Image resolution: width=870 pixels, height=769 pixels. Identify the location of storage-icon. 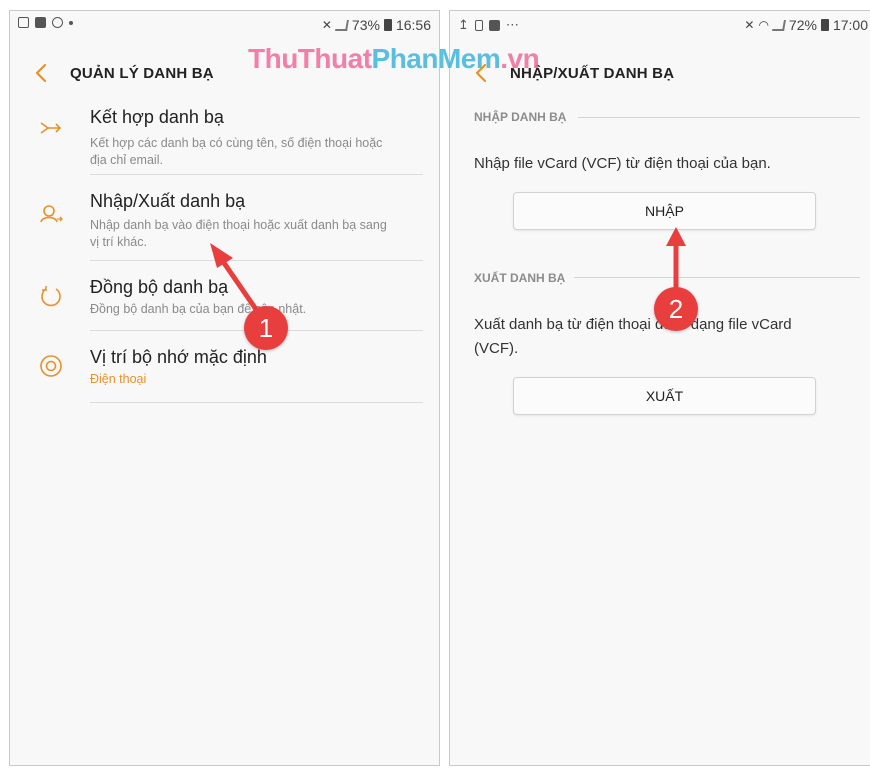
(51, 366).